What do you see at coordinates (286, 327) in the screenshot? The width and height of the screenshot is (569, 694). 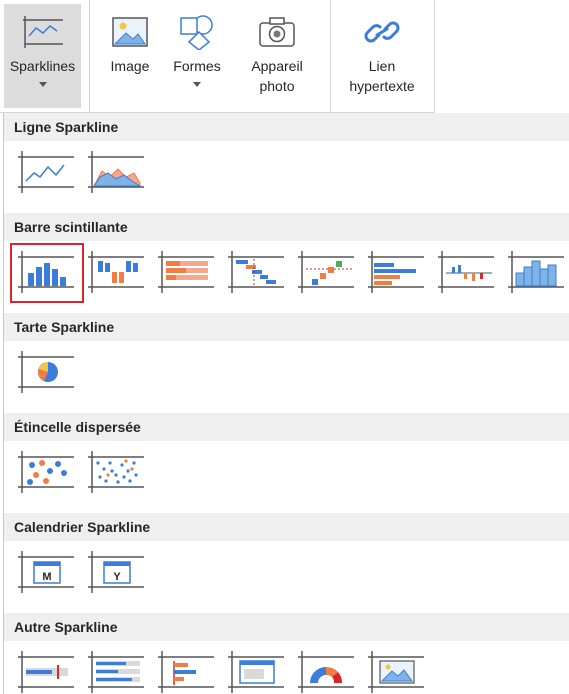 I see `section-title: Tarte Sparkline` at bounding box center [286, 327].